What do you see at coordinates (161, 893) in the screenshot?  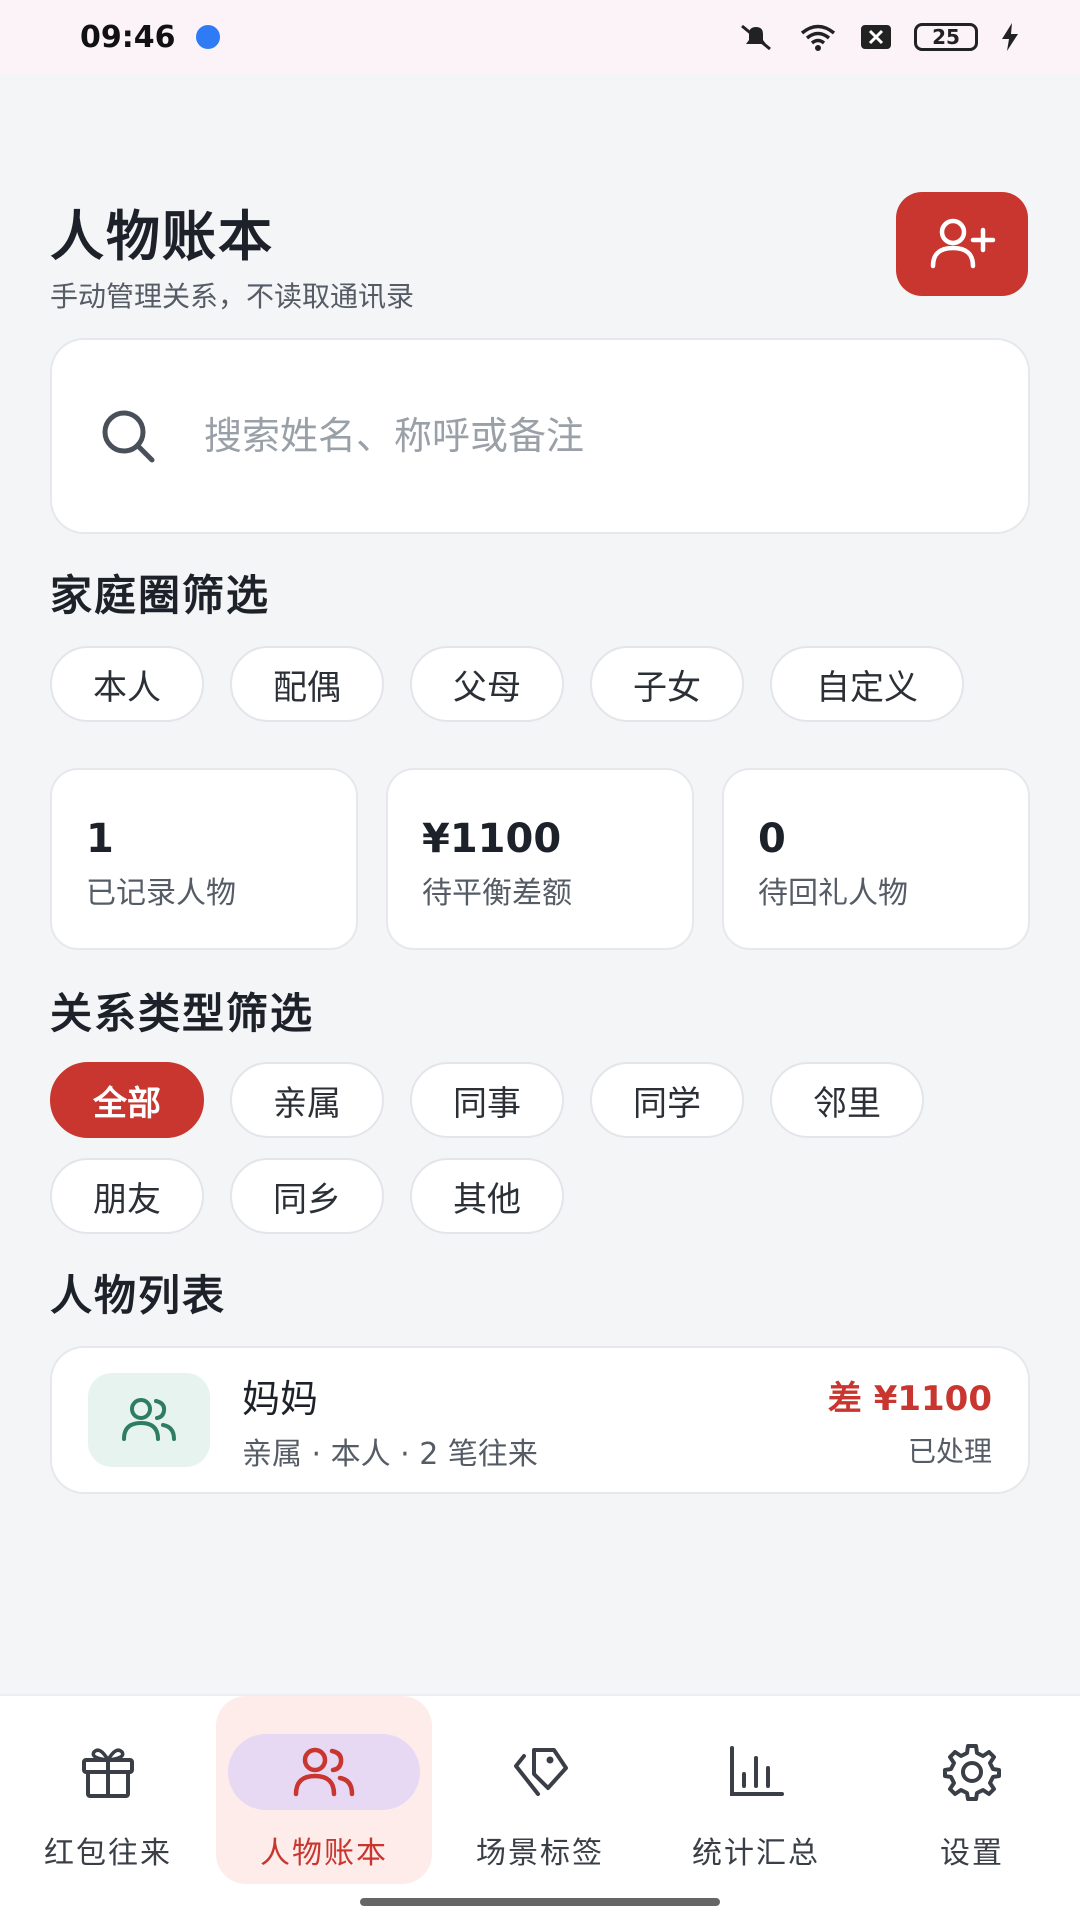 I see `stat-label: 已记录人物` at bounding box center [161, 893].